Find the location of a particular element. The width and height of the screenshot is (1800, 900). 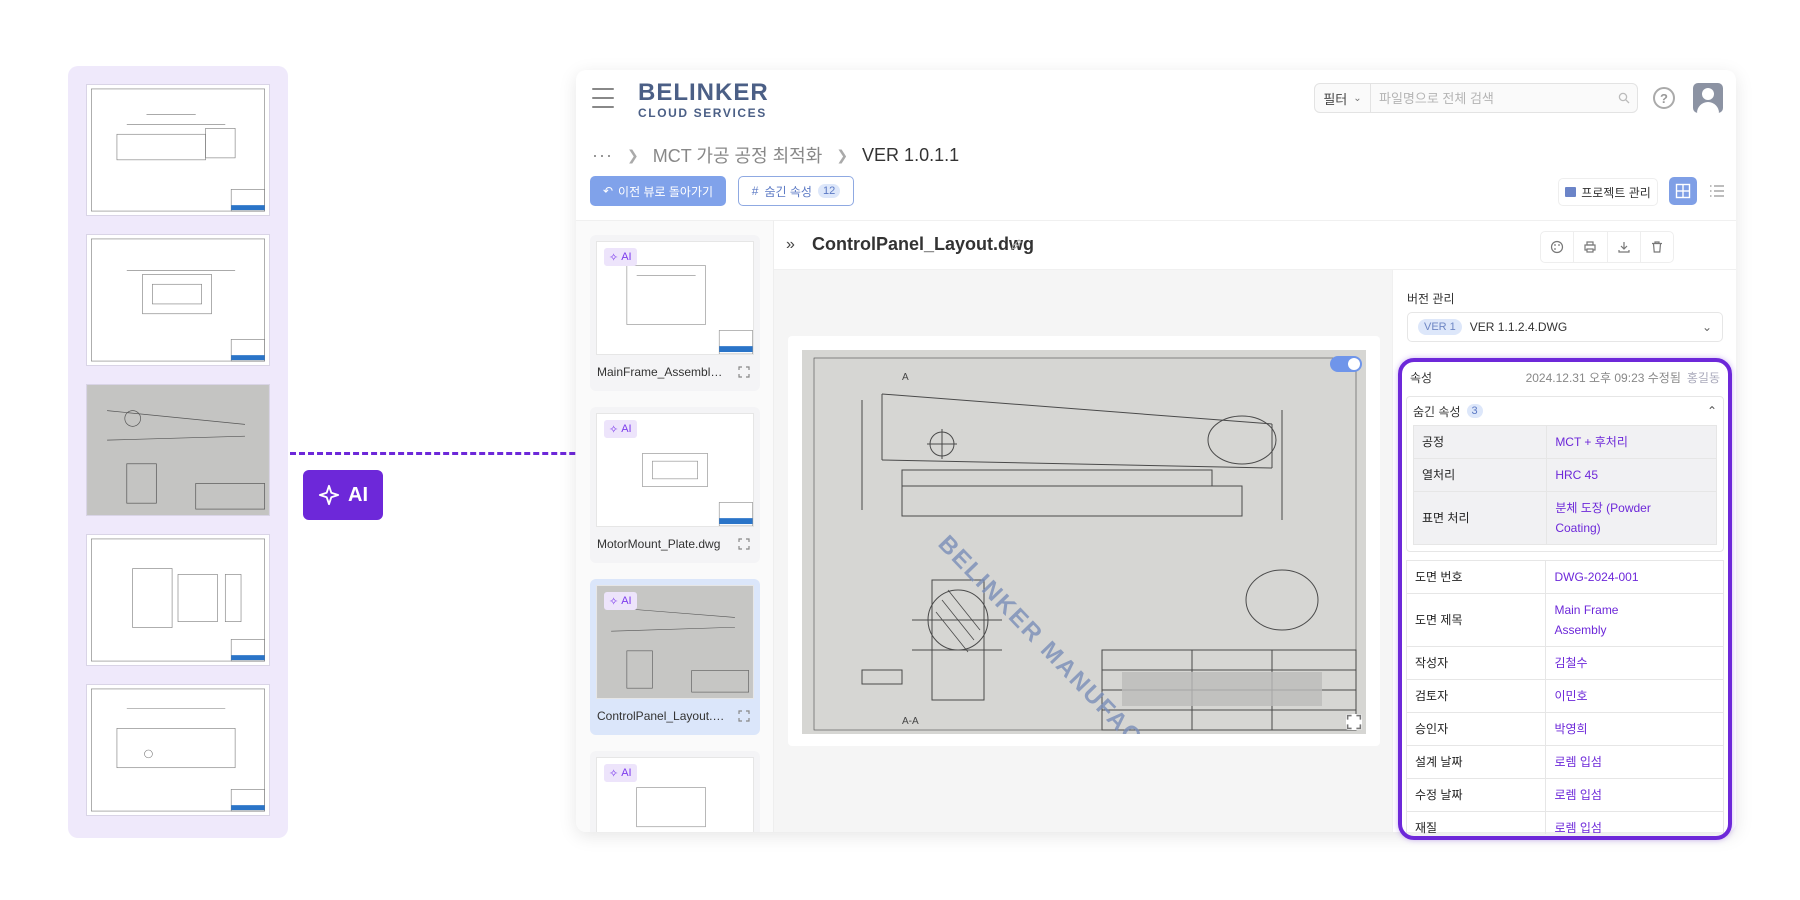

attr-value: HRC 45 is located at coordinates (1631, 475).